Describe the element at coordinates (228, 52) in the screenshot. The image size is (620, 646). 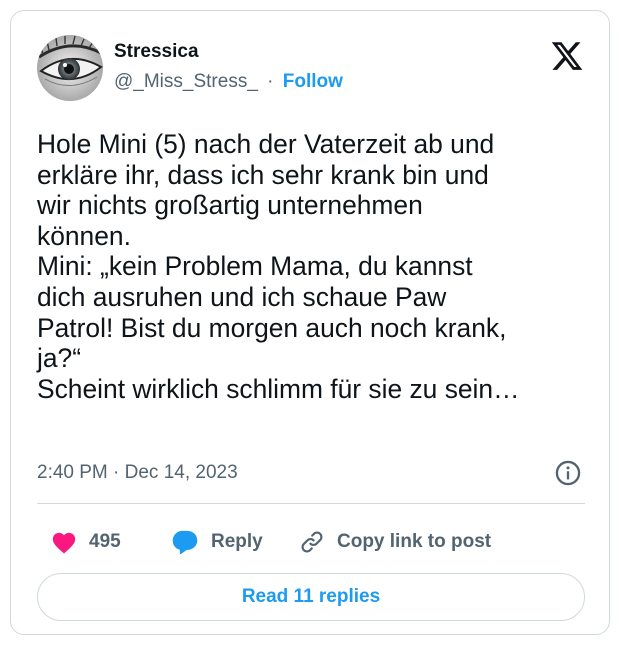
I see `author-name: Stressica` at that location.